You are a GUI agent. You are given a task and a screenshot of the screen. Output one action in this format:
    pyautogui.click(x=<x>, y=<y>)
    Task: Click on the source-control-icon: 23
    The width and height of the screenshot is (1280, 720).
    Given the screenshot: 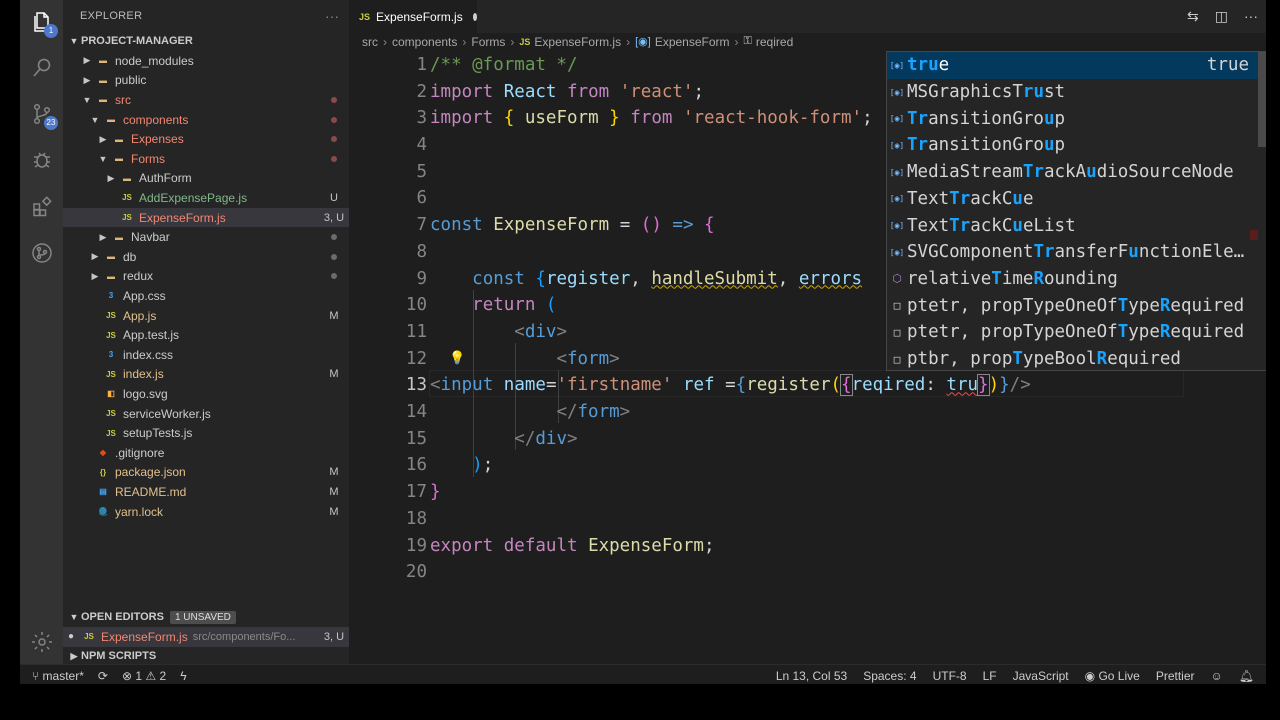 What is the action you would take?
    pyautogui.click(x=43, y=115)
    